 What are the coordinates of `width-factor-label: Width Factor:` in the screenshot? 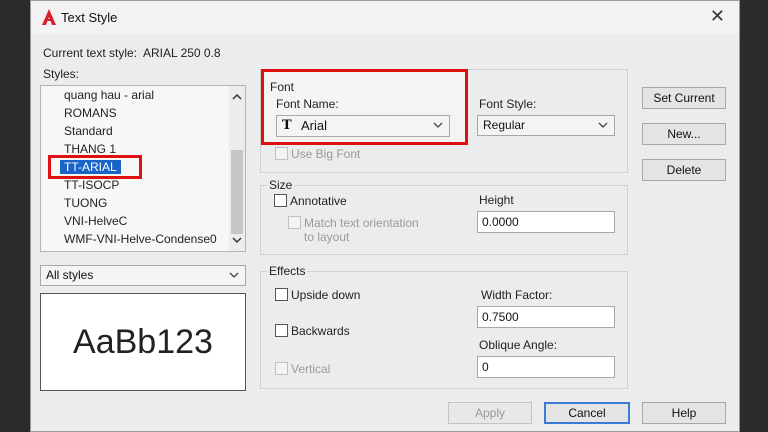 It's located at (517, 295).